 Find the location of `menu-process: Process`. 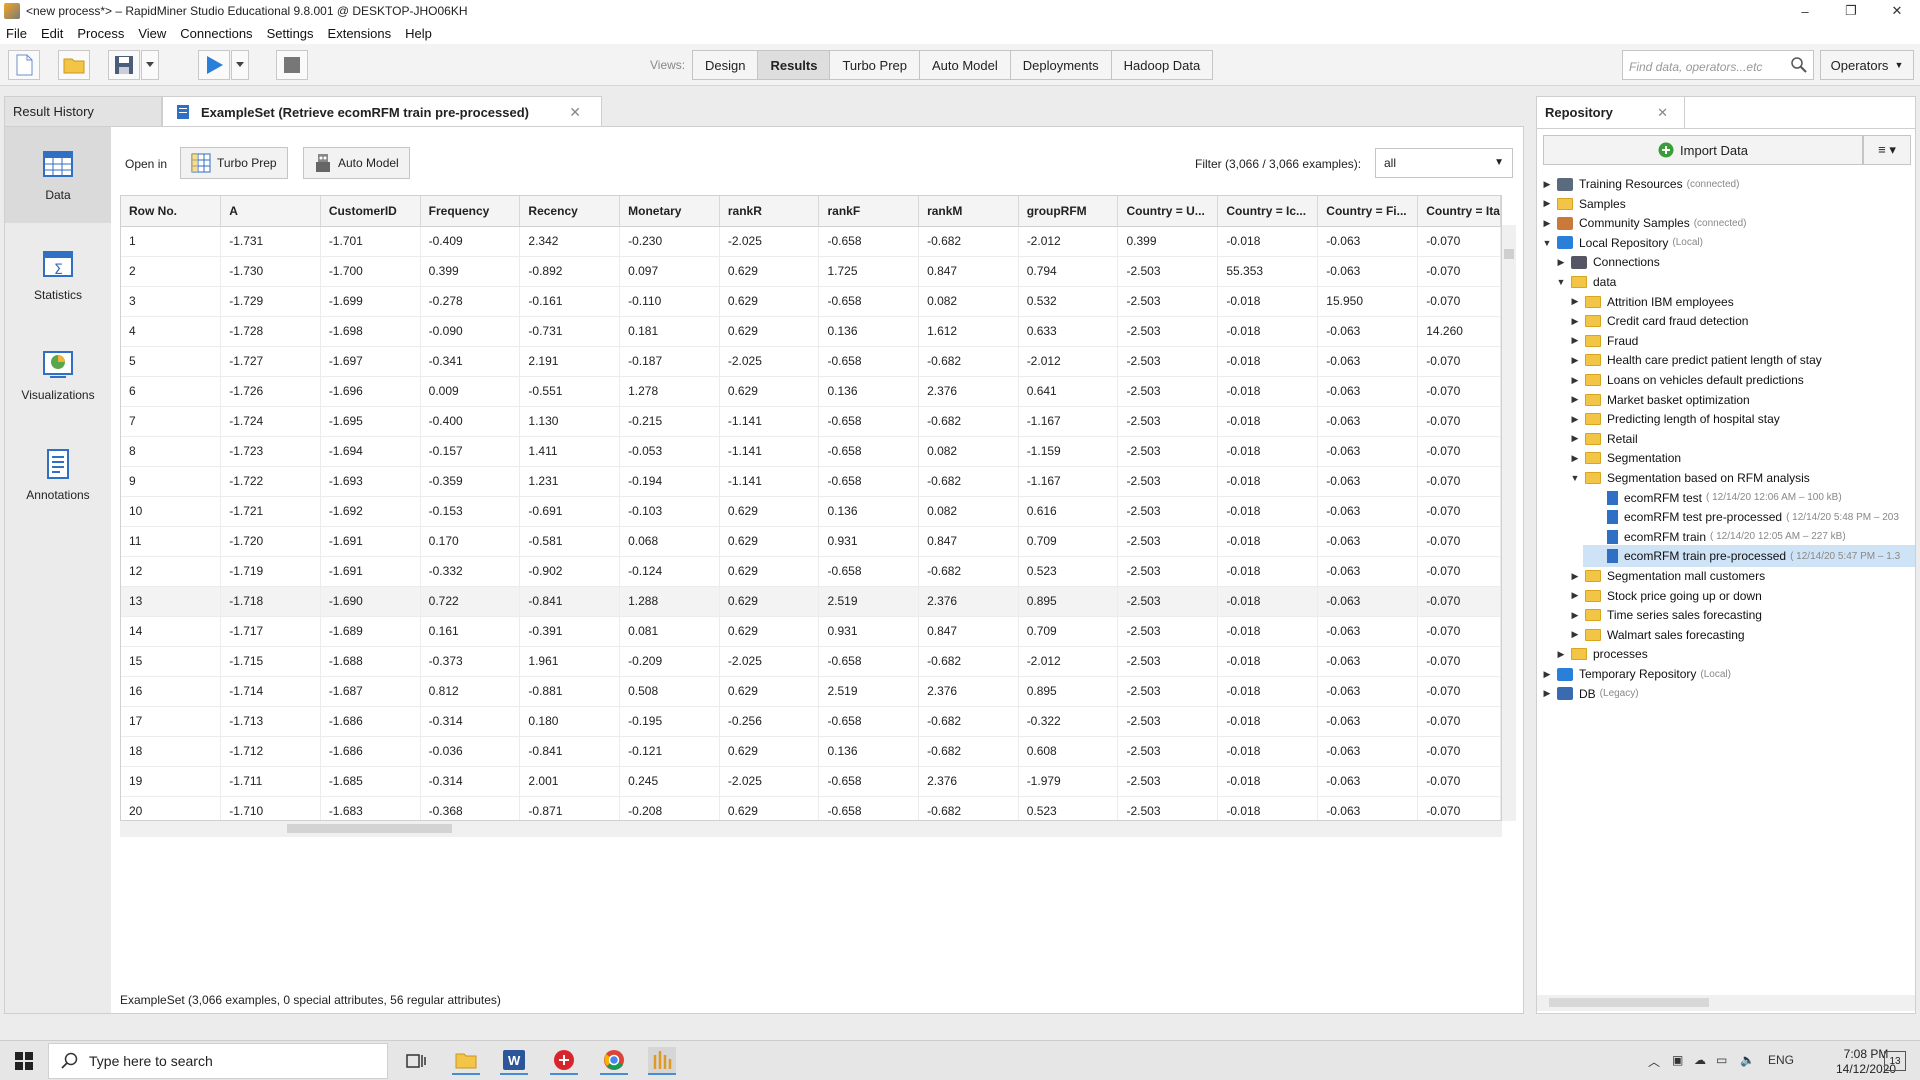

menu-process: Process is located at coordinates (100, 33).